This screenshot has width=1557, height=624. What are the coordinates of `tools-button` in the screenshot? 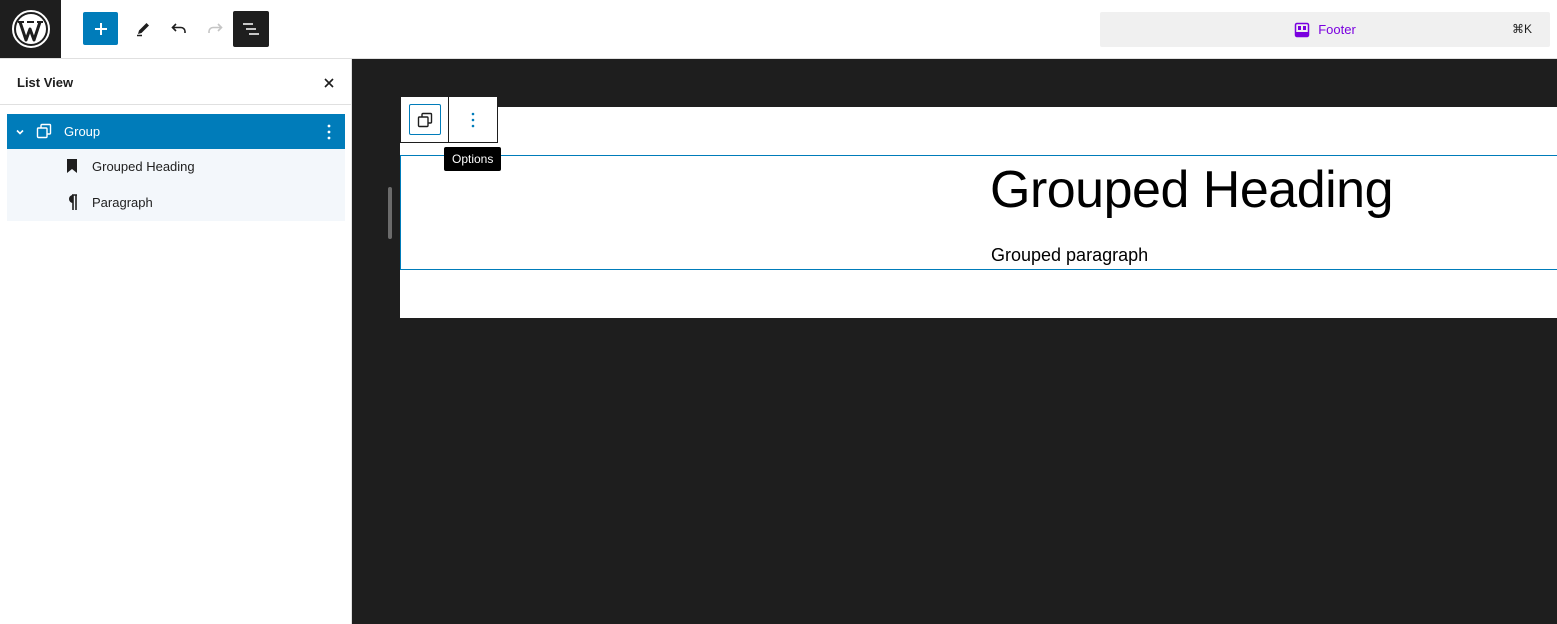 It's located at (143, 29).